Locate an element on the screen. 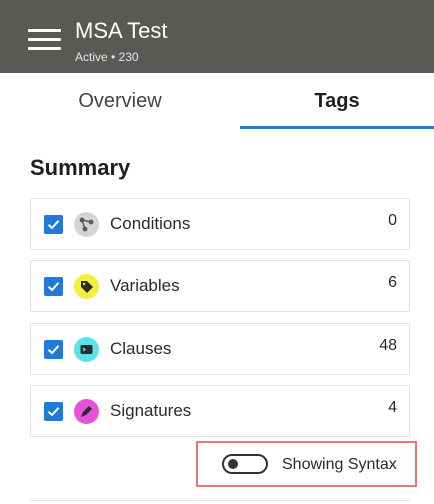 The width and height of the screenshot is (434, 504). summary-heading: Summary is located at coordinates (80, 167).